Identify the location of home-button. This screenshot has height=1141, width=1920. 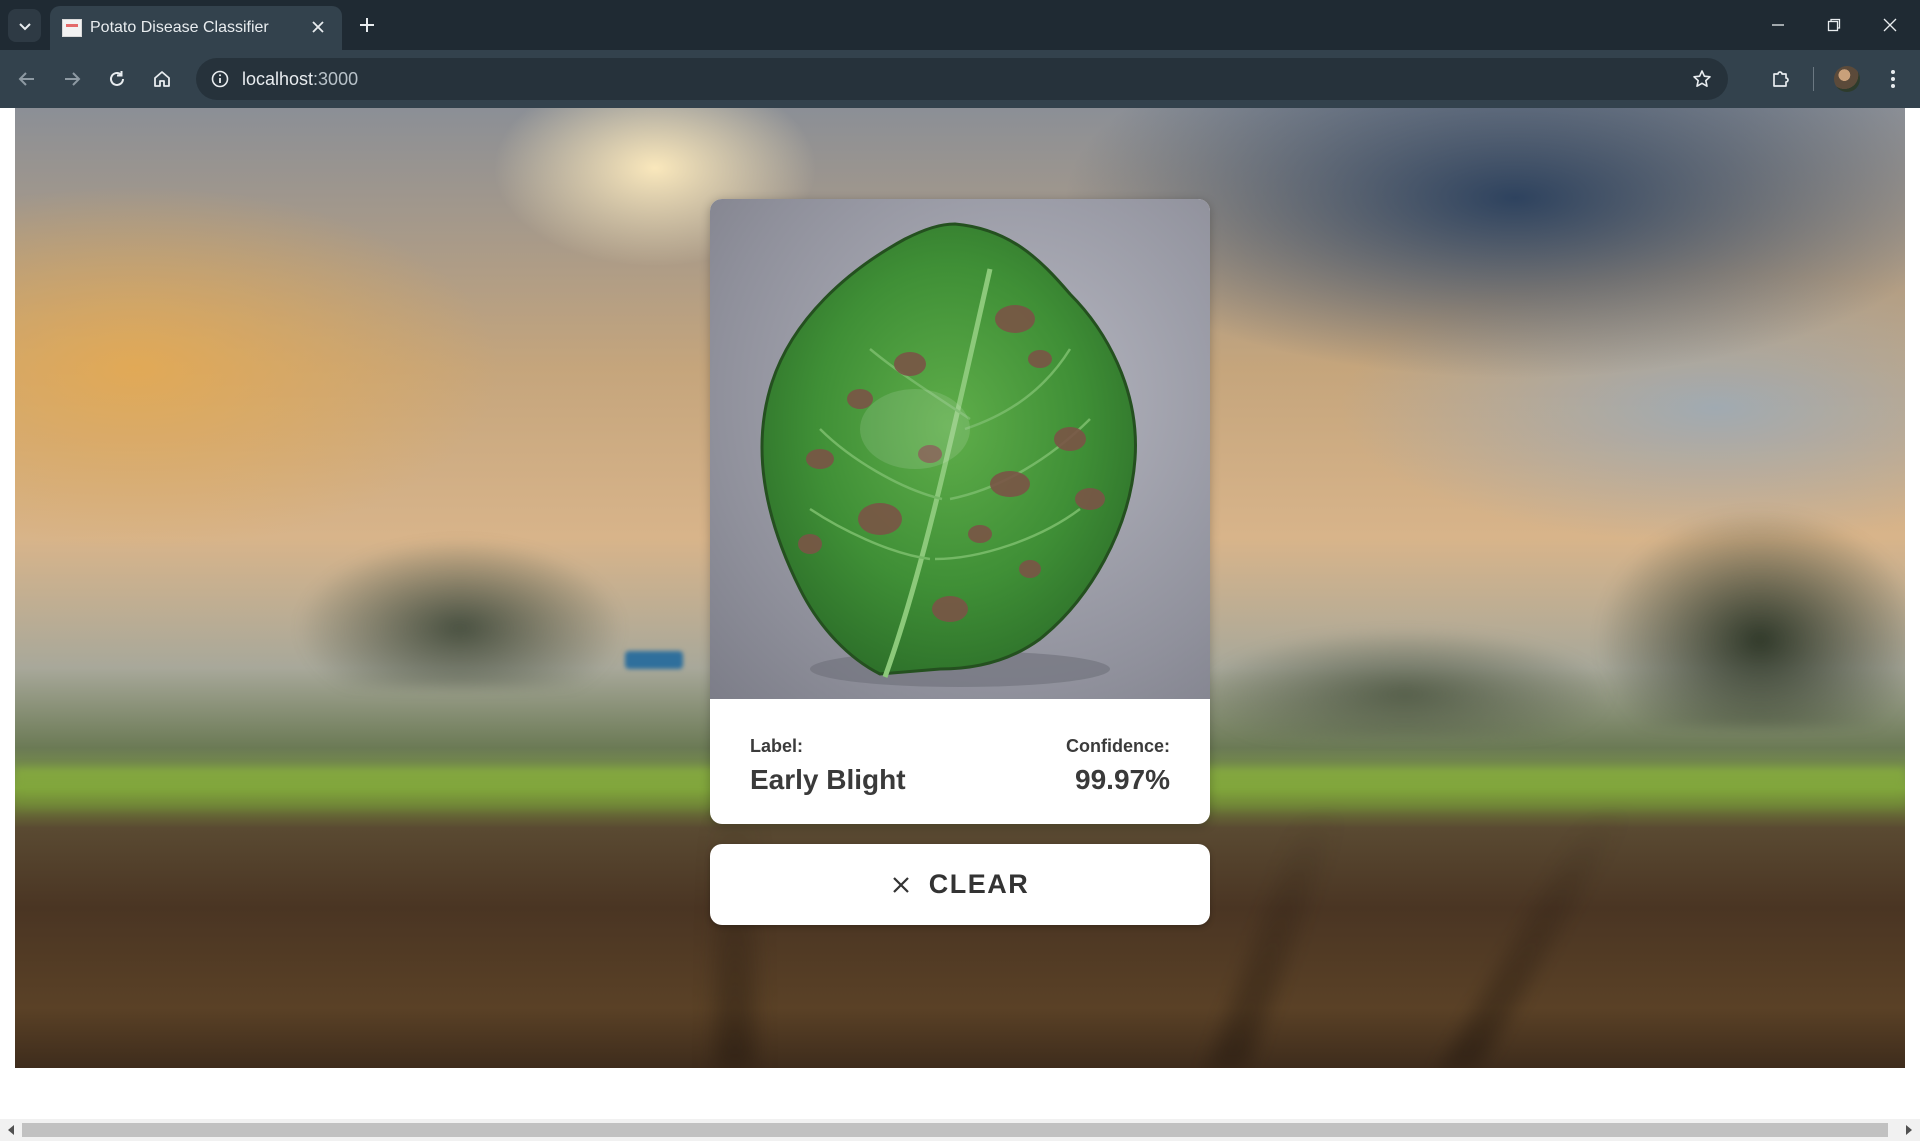
(162, 79).